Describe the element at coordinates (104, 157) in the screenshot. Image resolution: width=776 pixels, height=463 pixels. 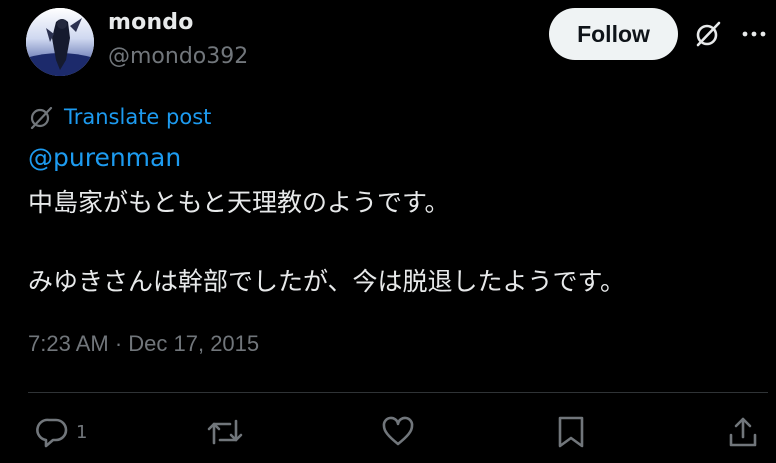
I see `mention-link: @purenman` at that location.